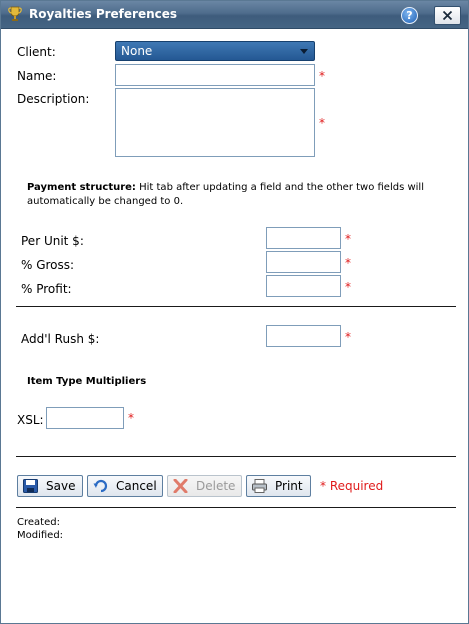 This screenshot has height=624, width=469. I want to click on chevron-down-icon, so click(304, 51).